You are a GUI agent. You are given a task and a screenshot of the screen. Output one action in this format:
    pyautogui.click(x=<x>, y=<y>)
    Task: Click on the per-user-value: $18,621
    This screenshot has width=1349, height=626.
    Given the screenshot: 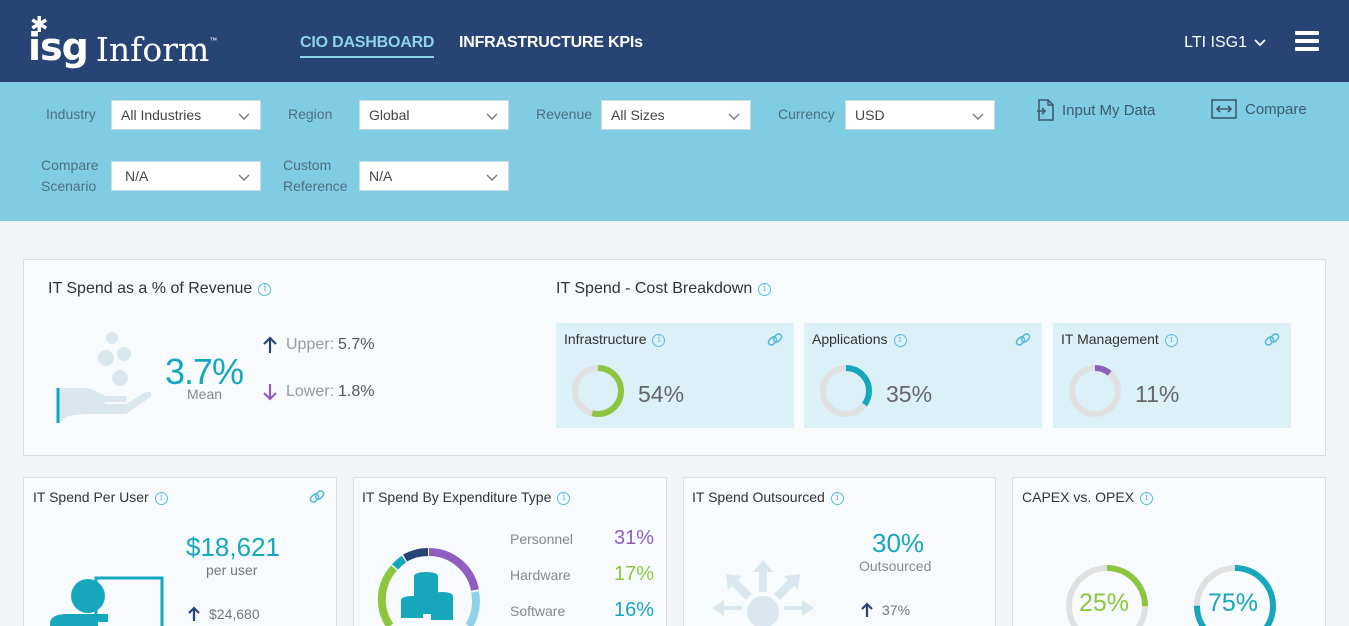 What is the action you would take?
    pyautogui.click(x=233, y=547)
    